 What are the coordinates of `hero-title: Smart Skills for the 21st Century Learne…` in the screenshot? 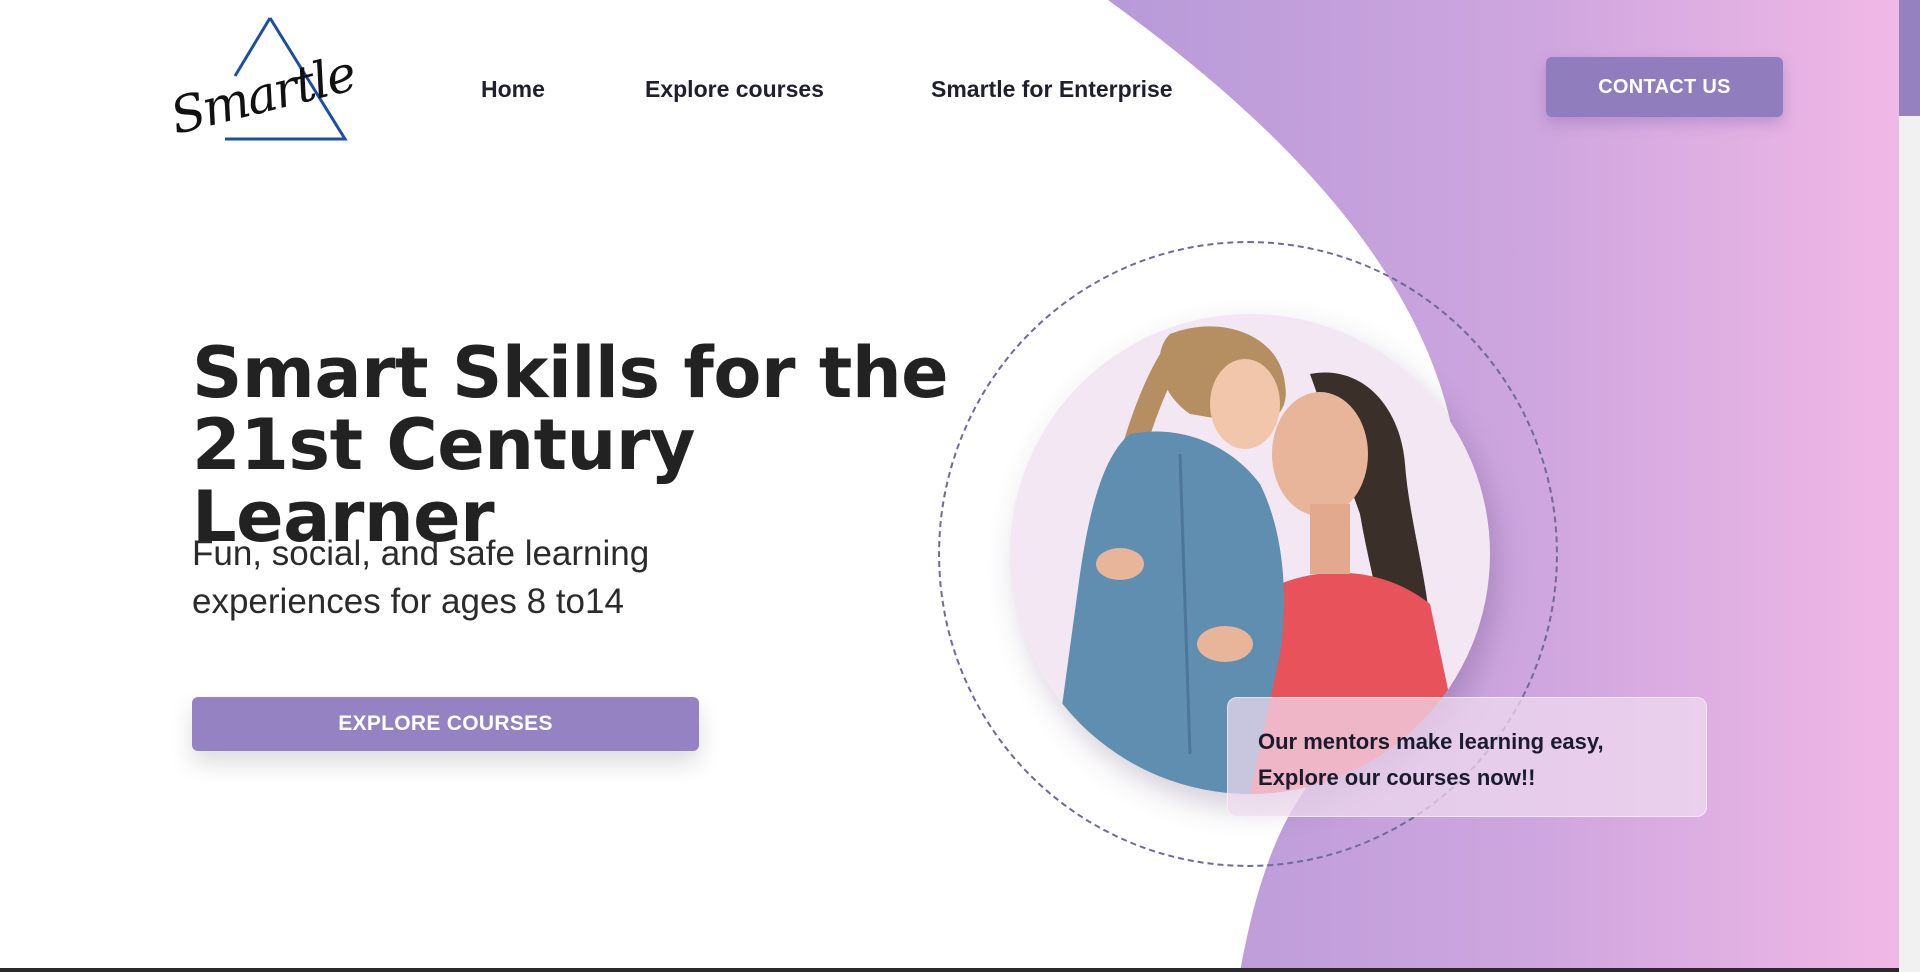 It's located at (572, 445).